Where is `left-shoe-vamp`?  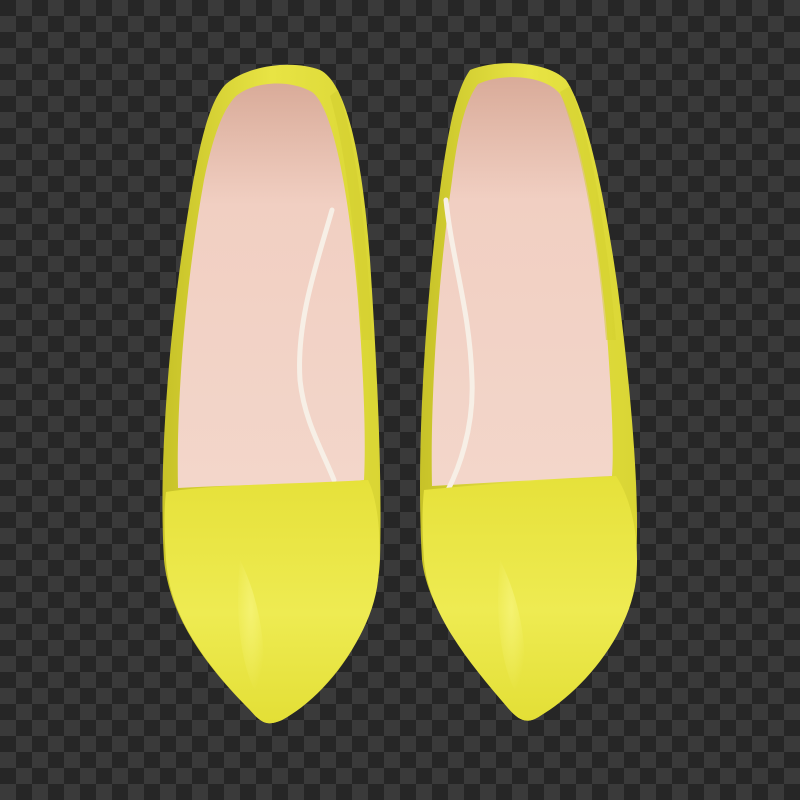 left-shoe-vamp is located at coordinates (272, 602).